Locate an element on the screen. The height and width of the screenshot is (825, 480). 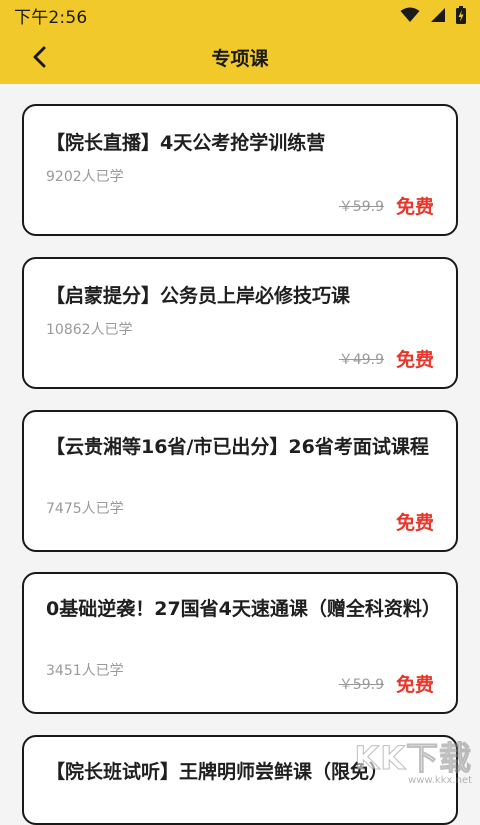
learner-count: 3451人已学 is located at coordinates (85, 671).